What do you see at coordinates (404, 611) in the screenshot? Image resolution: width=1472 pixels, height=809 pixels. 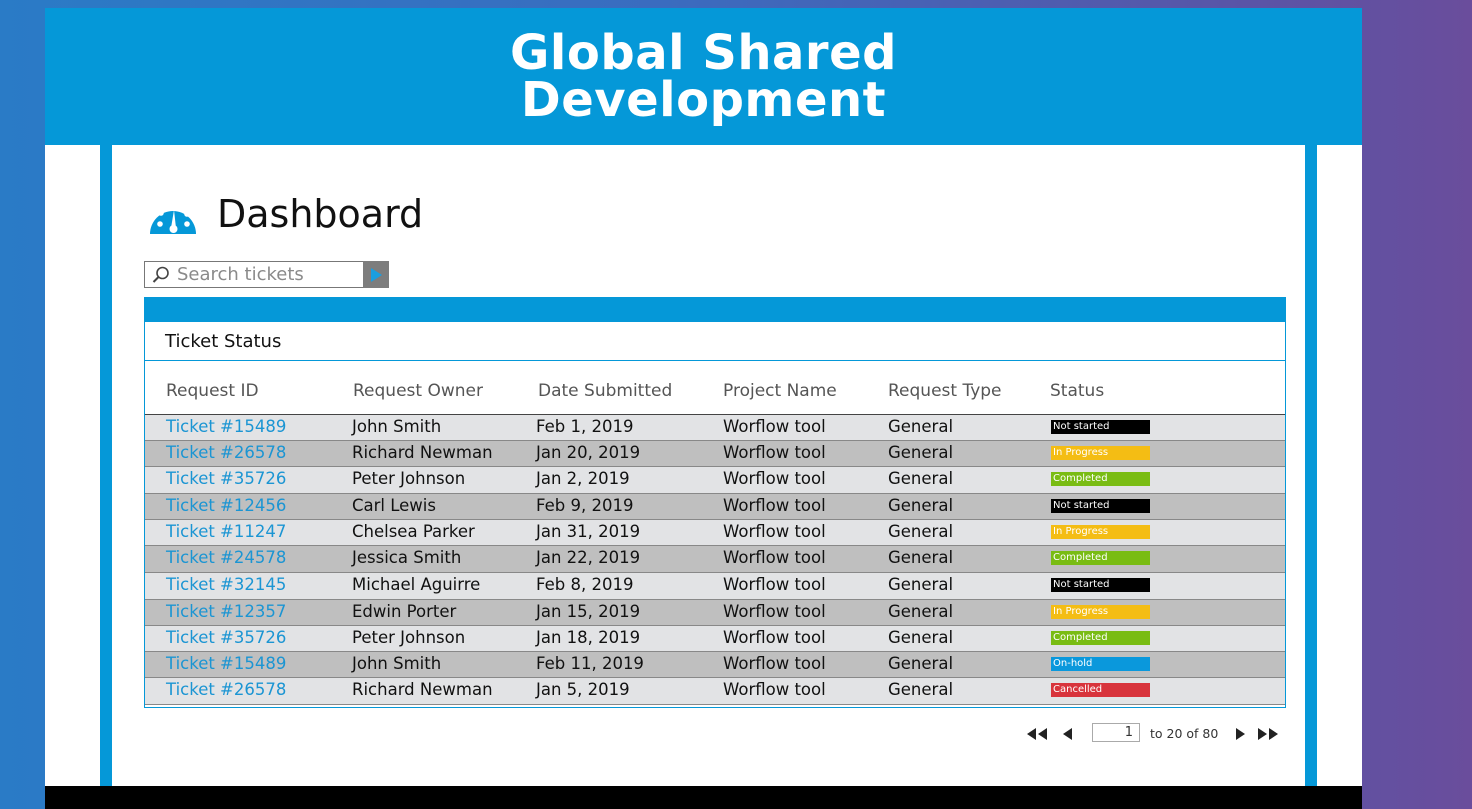 I see `request-owner: Edwin Porter` at bounding box center [404, 611].